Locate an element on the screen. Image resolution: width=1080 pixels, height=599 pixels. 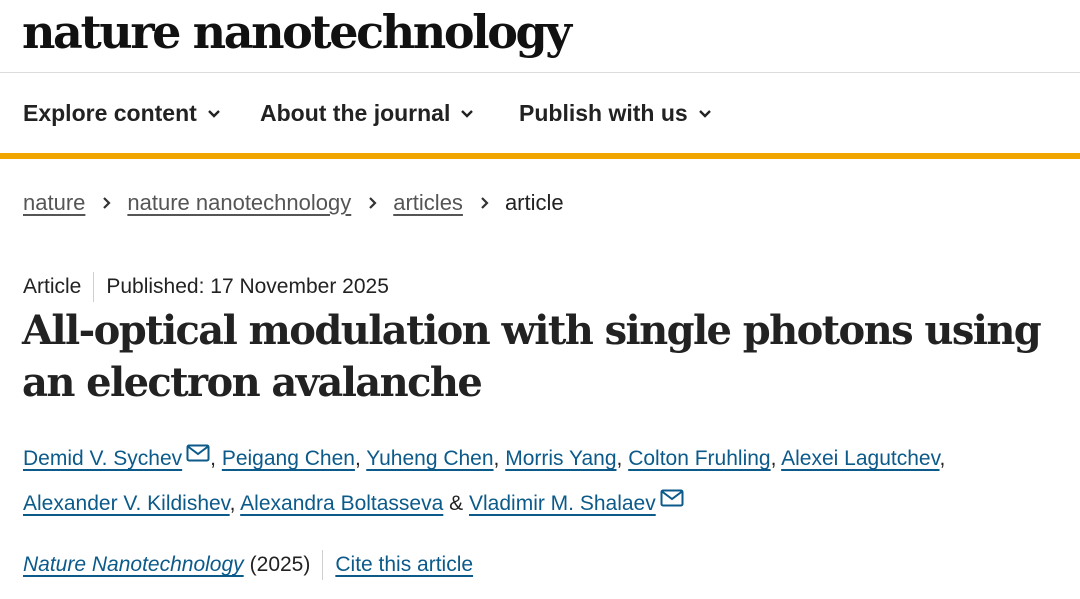
author-link: Morris Yang is located at coordinates (560, 458).